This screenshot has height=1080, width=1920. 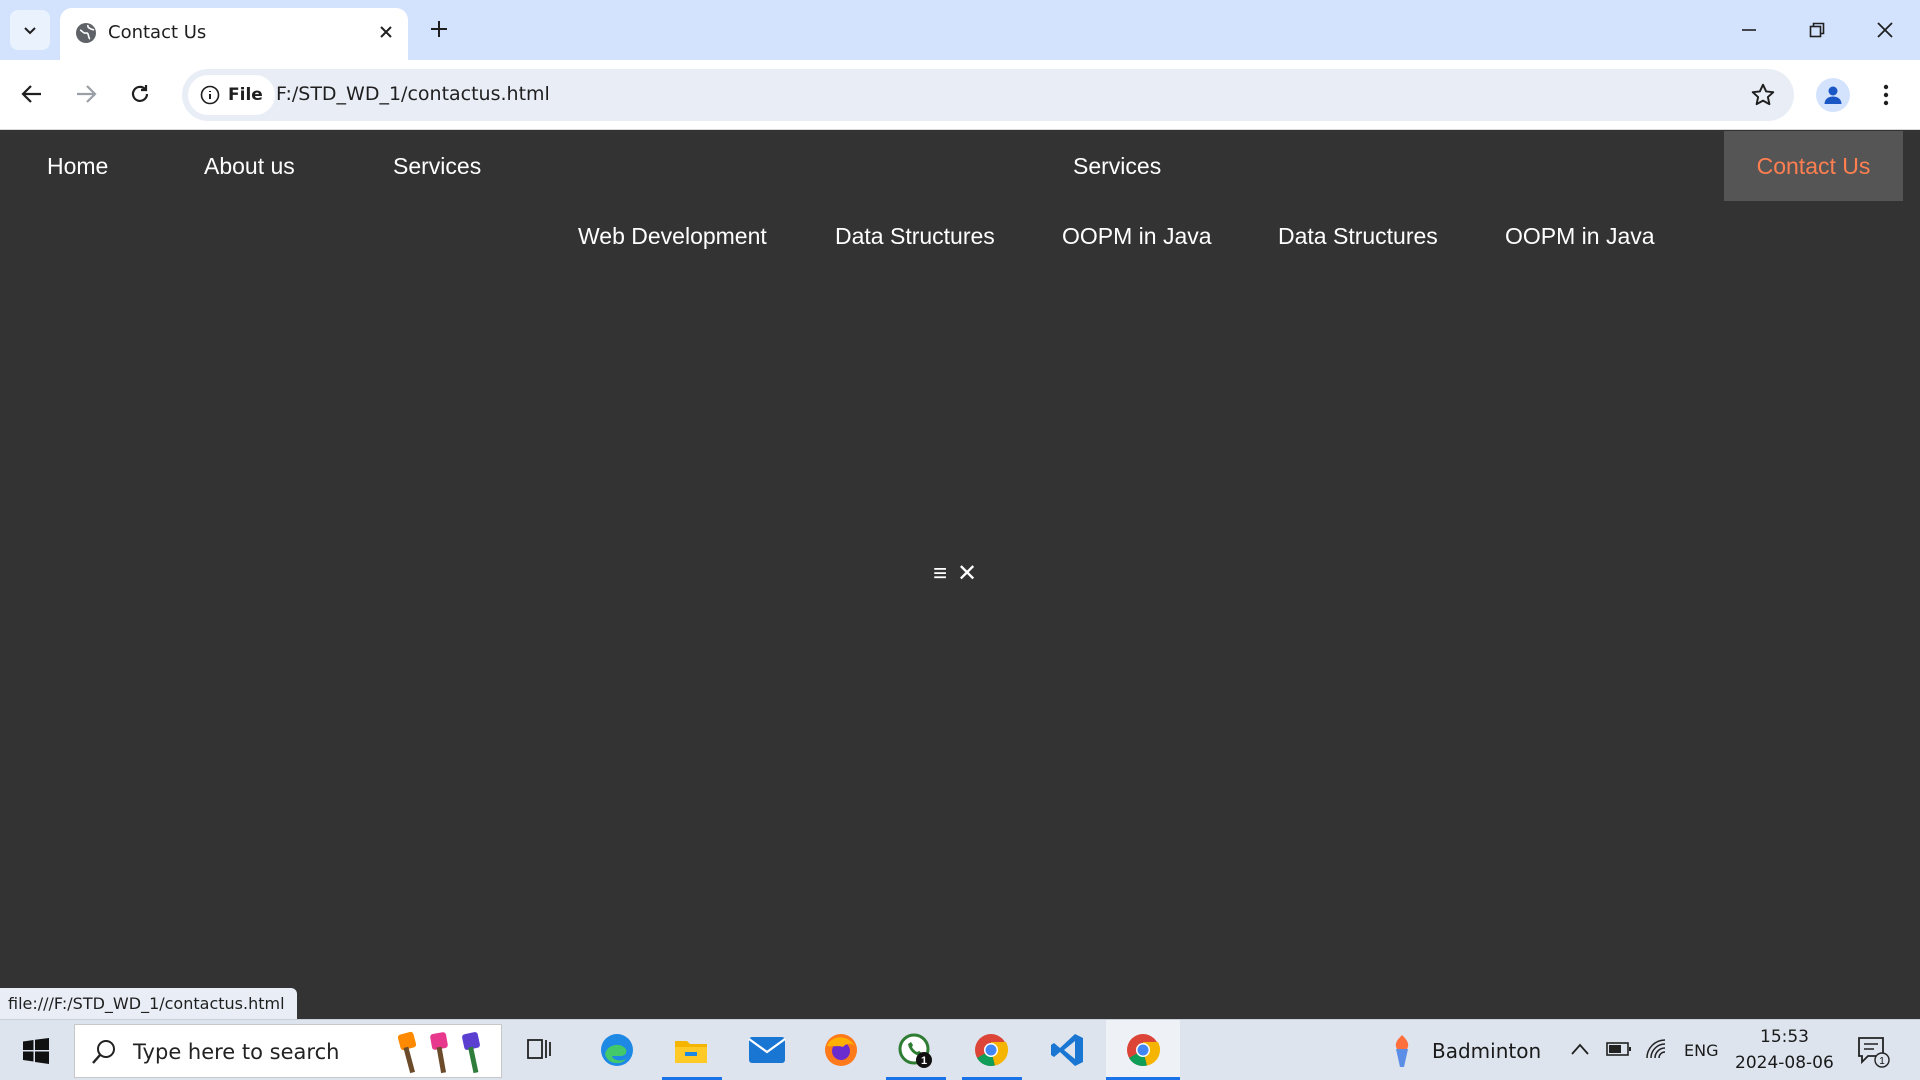 I want to click on taskbar-search: Type here to search, so click(x=288, y=1051).